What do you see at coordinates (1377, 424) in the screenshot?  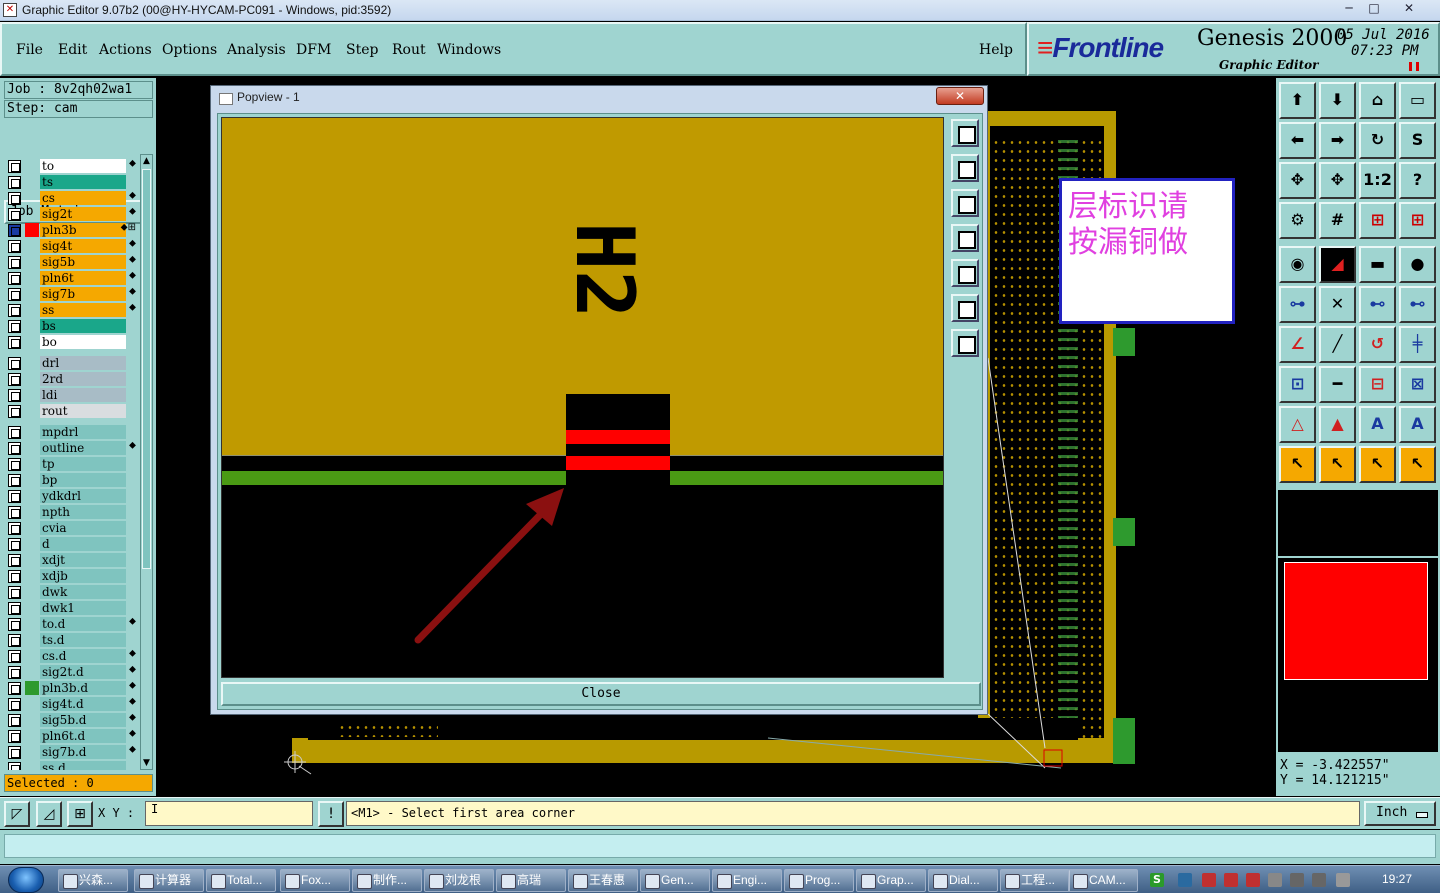 I see `text-icon: A` at bounding box center [1377, 424].